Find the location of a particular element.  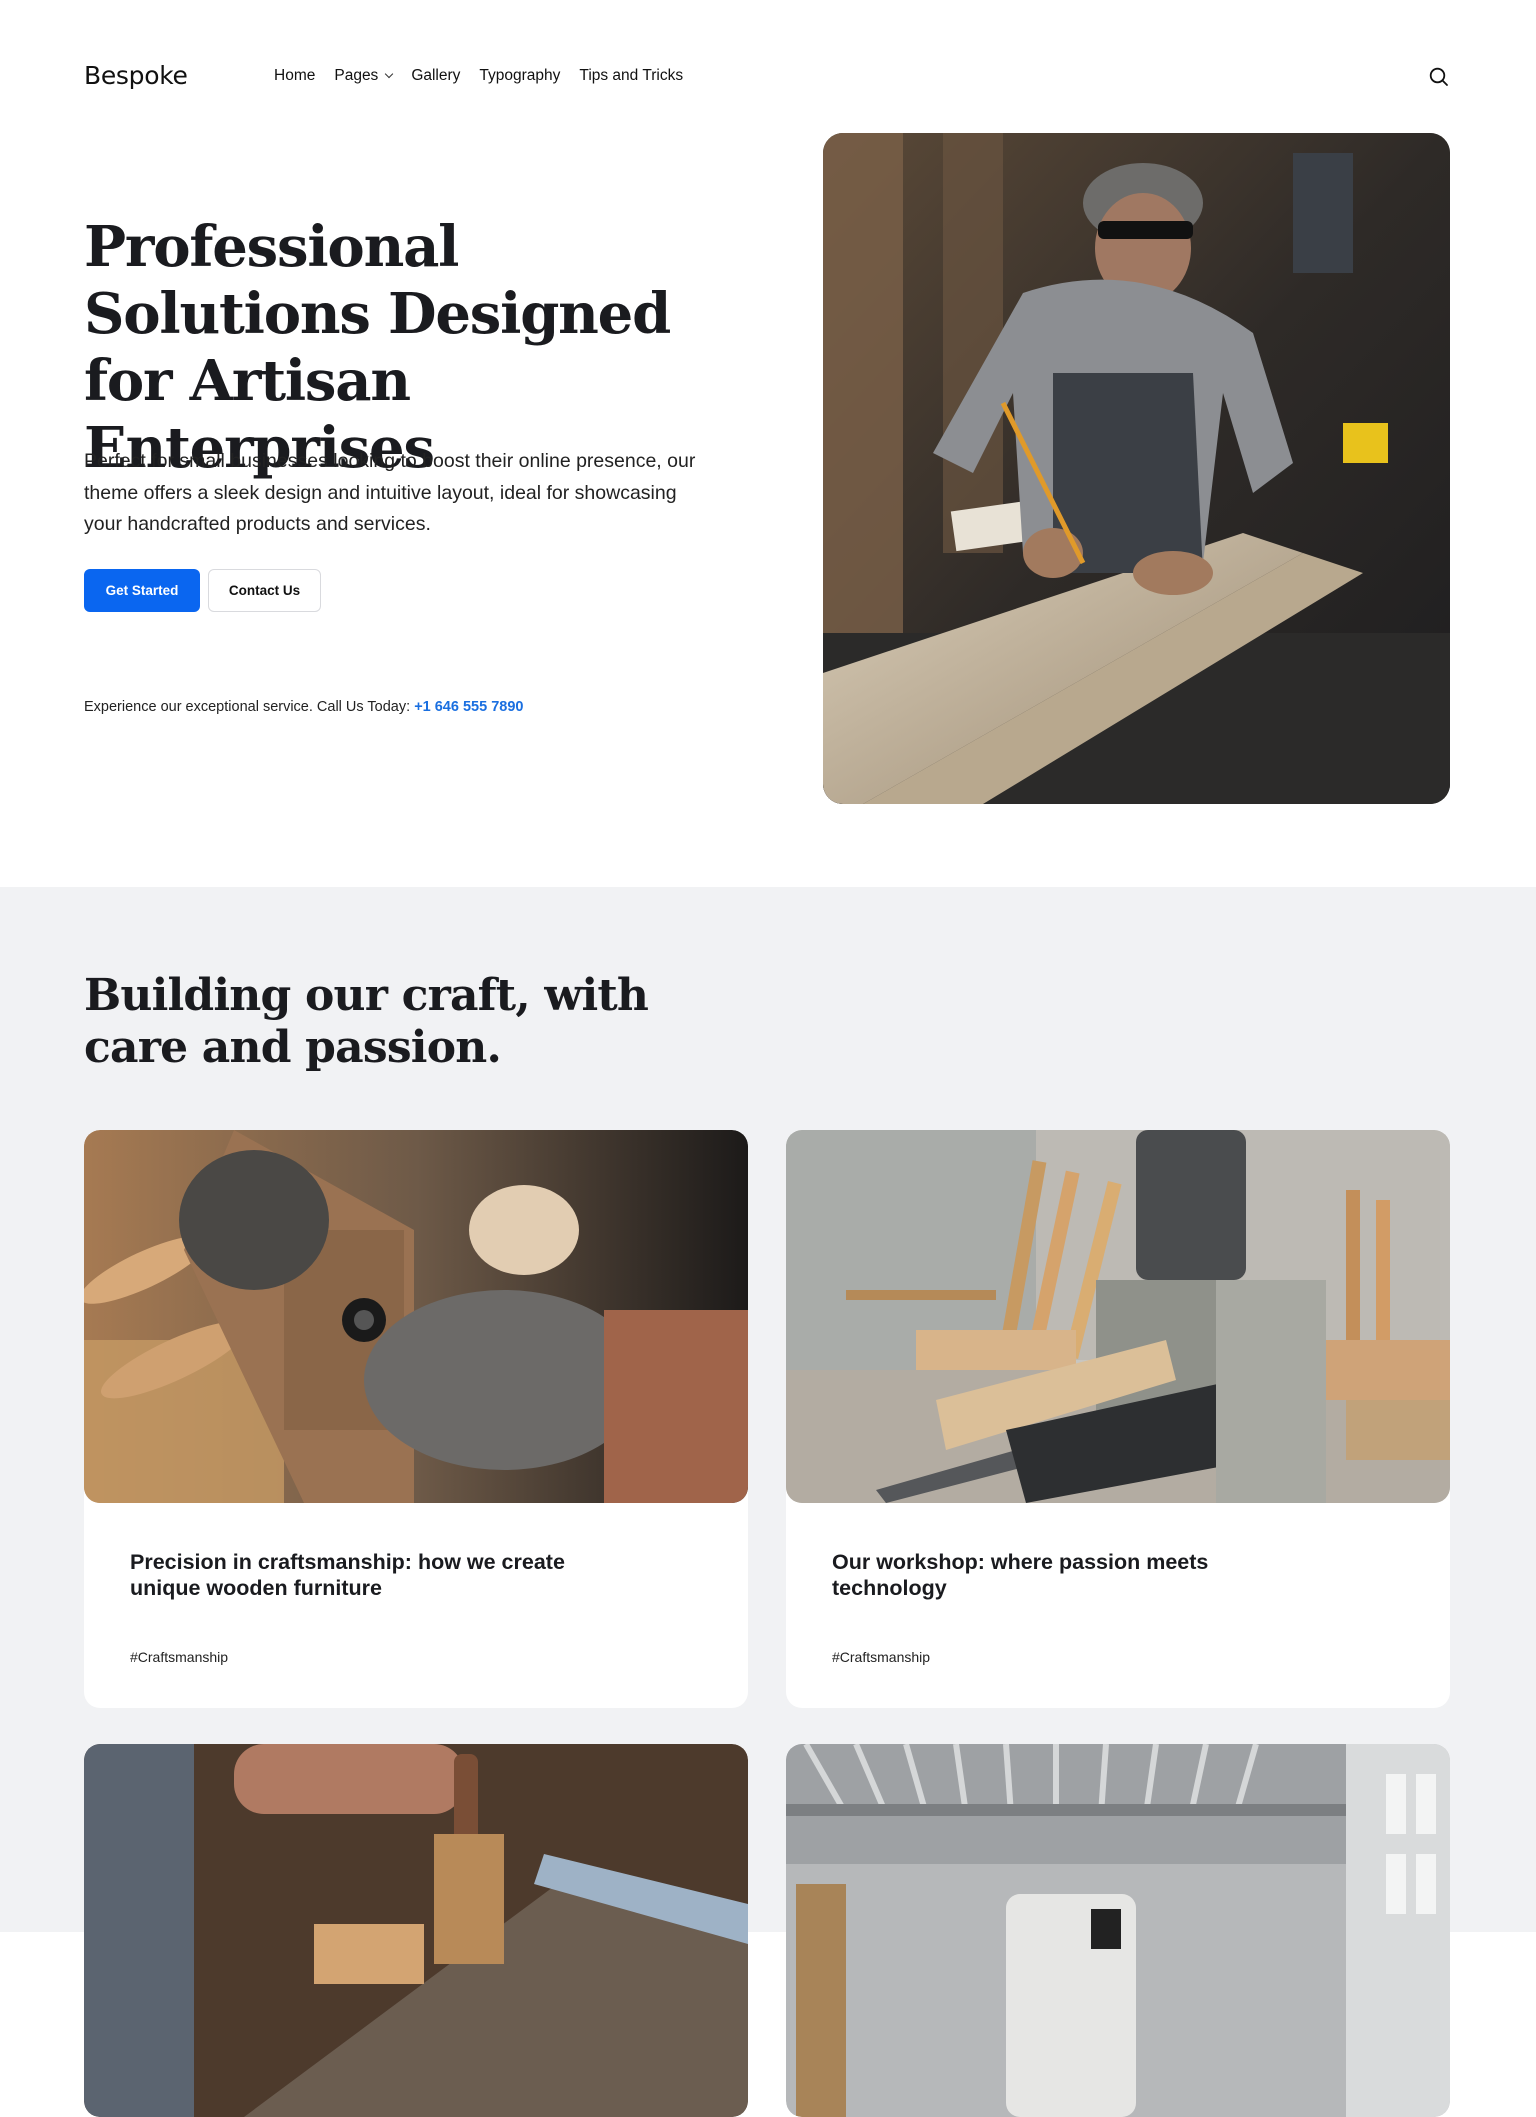

chevron-down-icon is located at coordinates (389, 74).